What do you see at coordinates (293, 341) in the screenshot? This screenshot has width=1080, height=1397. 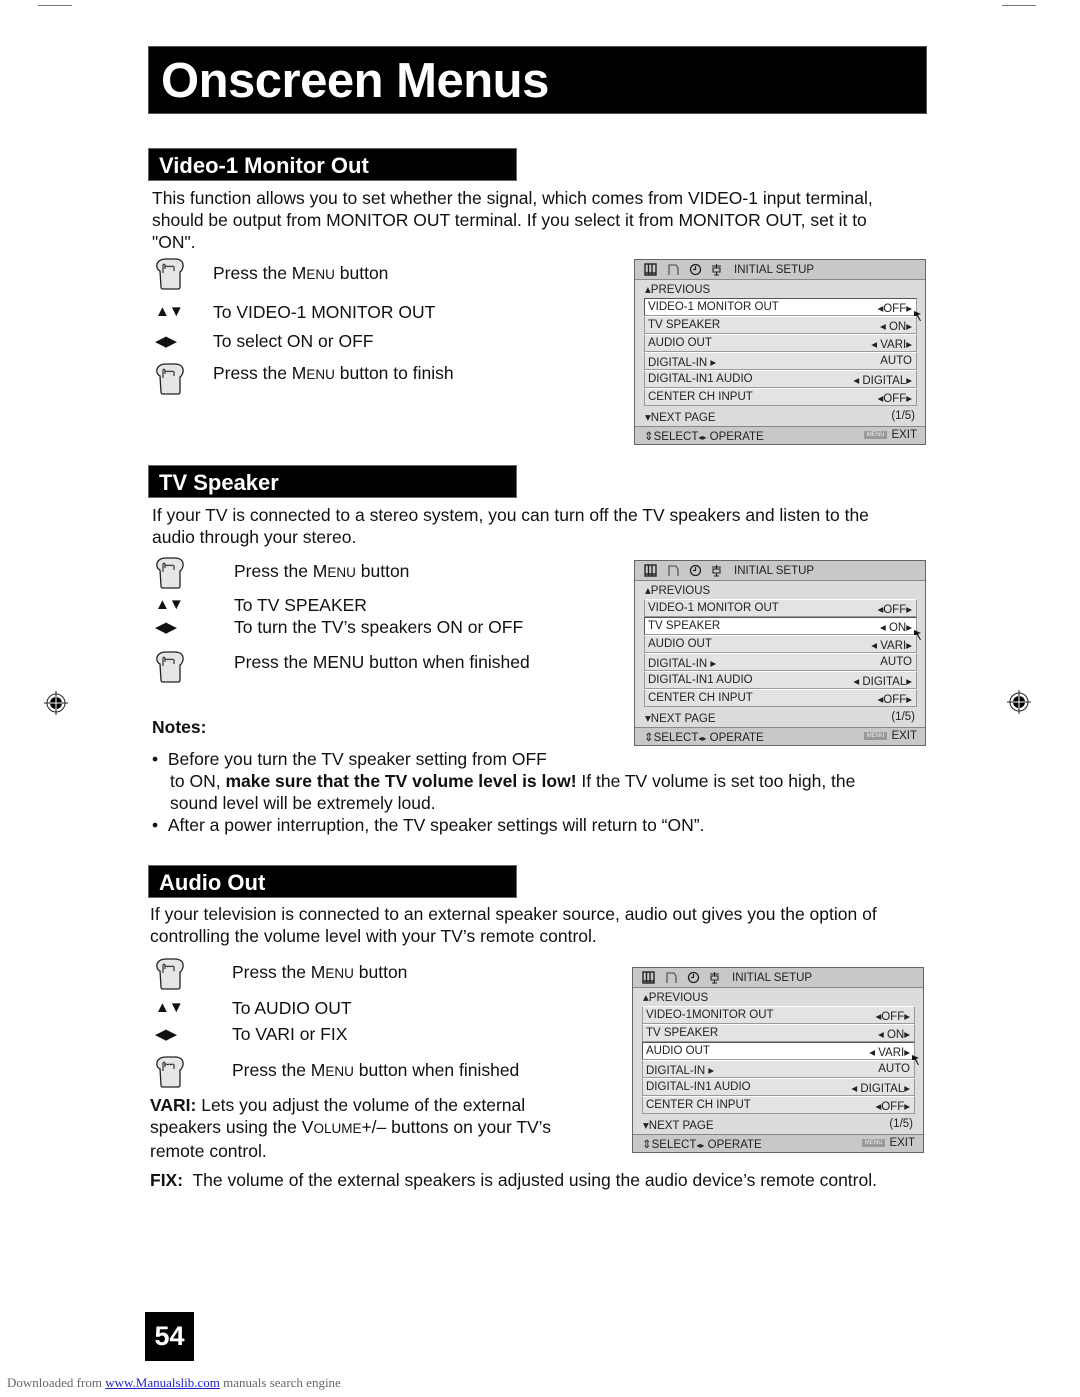 I see `step-text: To select ON or OFF` at bounding box center [293, 341].